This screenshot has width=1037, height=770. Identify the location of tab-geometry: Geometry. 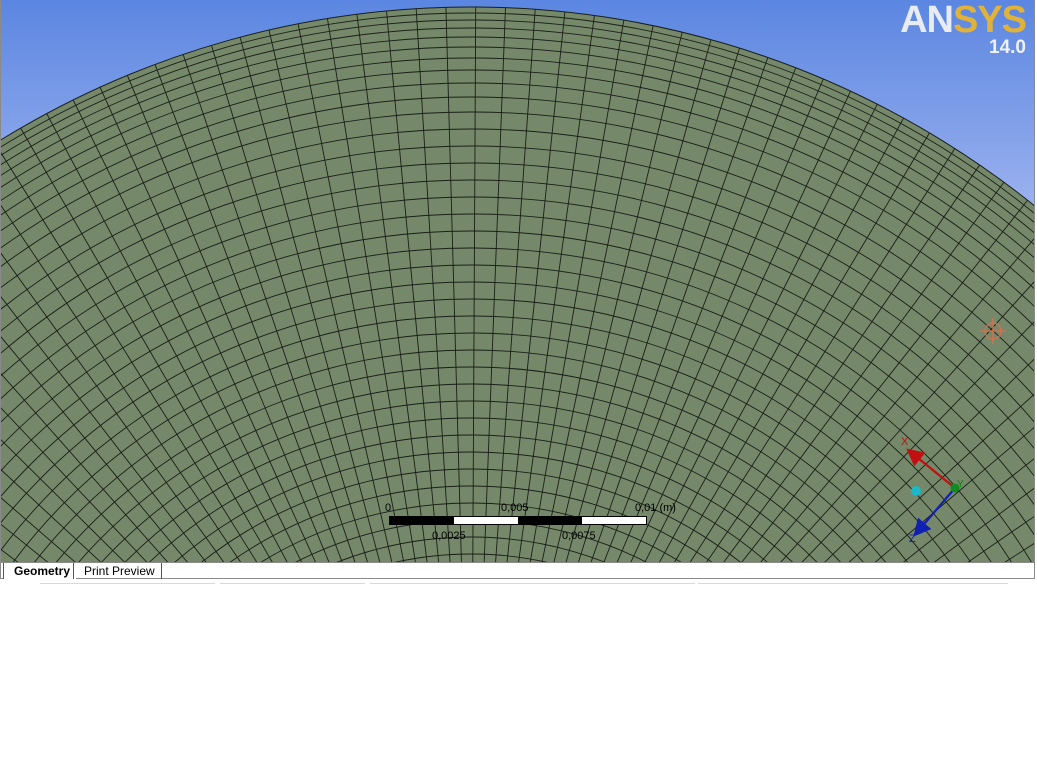
(40, 571).